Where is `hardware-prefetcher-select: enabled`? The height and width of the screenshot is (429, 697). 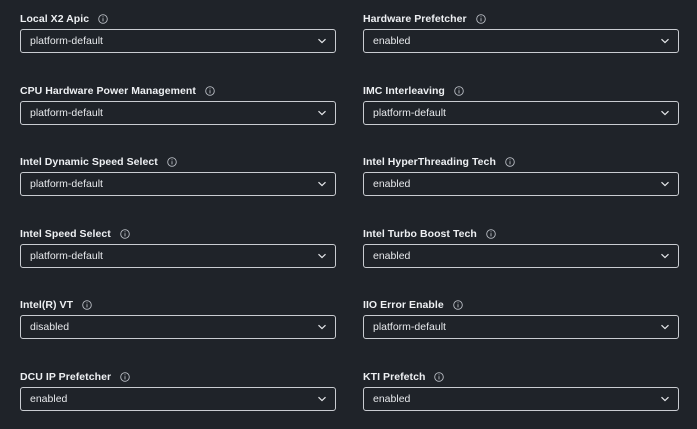
hardware-prefetcher-select: enabled is located at coordinates (521, 41).